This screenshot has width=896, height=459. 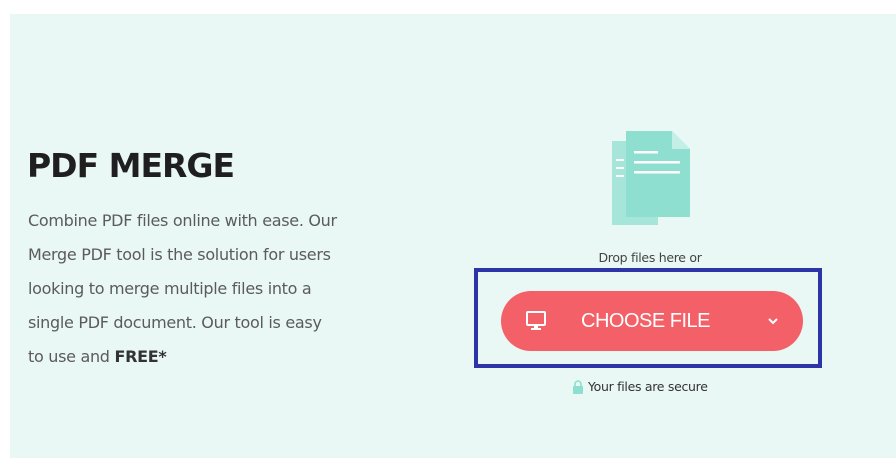 What do you see at coordinates (536, 320) in the screenshot?
I see `monitor-icon` at bounding box center [536, 320].